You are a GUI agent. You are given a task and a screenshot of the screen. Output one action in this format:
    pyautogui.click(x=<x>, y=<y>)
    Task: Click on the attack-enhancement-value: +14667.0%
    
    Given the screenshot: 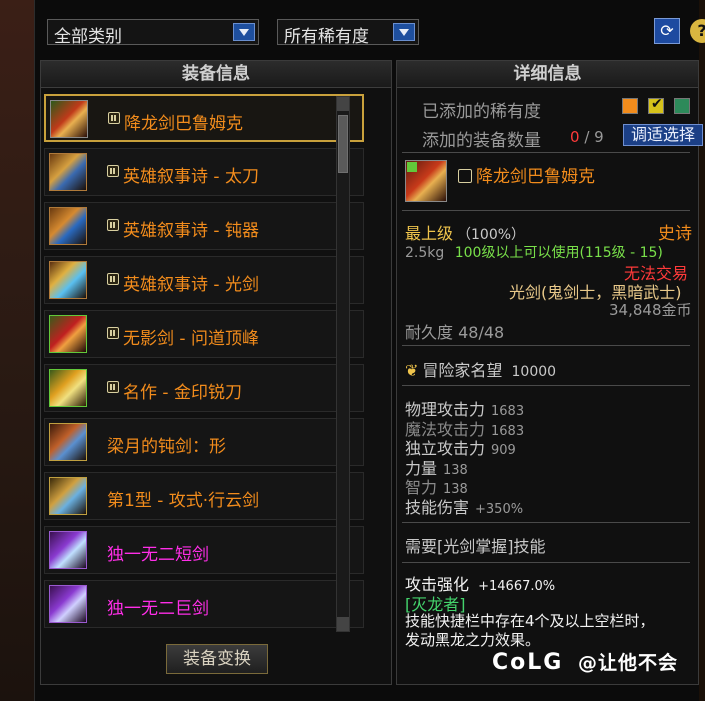 What is the action you would take?
    pyautogui.click(x=517, y=586)
    